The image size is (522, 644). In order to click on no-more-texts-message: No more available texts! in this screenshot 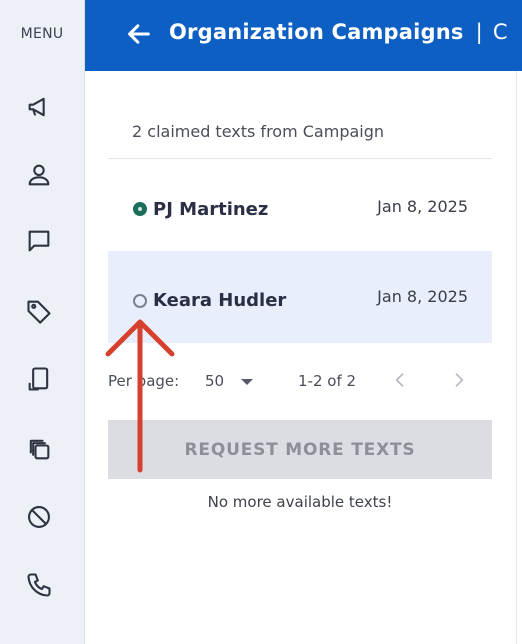, I will do `click(300, 502)`.